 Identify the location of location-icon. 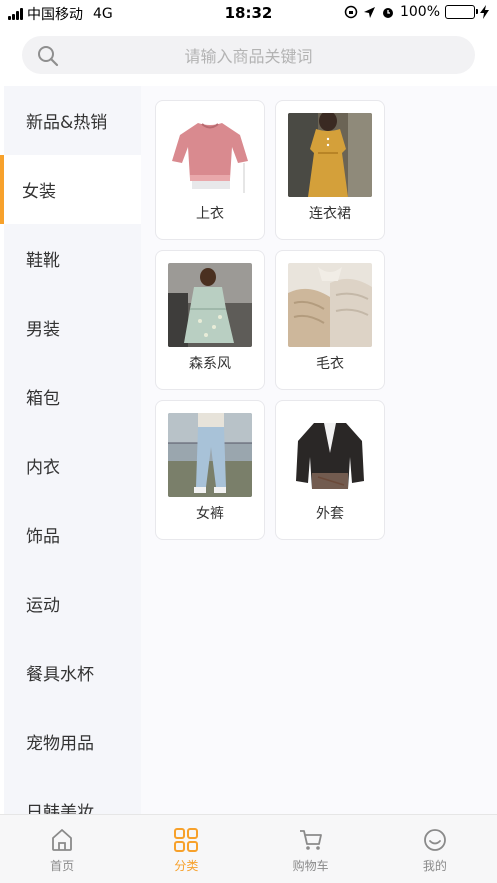
(369, 12).